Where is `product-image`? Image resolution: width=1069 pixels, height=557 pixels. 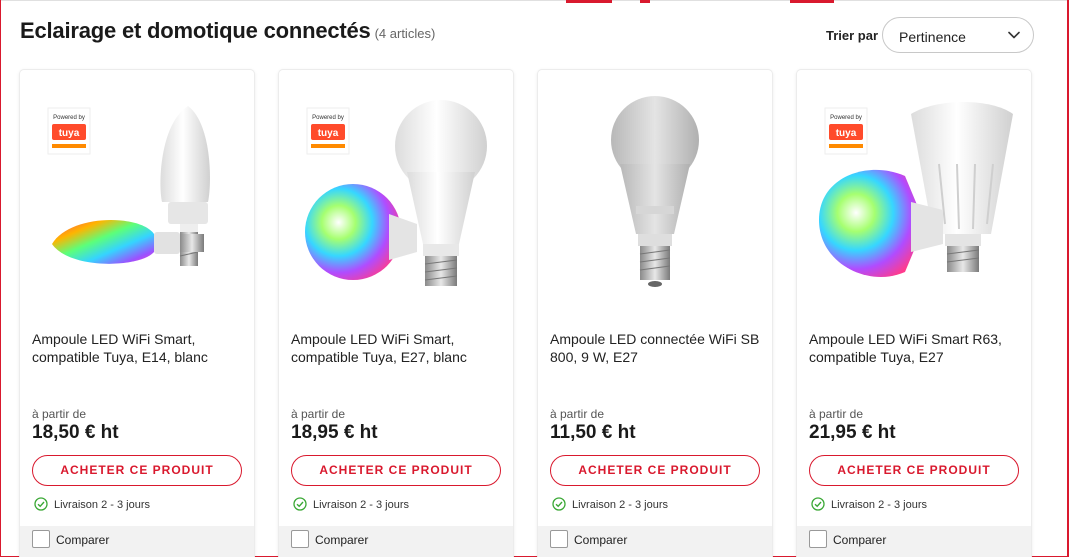
product-image is located at coordinates (655, 195).